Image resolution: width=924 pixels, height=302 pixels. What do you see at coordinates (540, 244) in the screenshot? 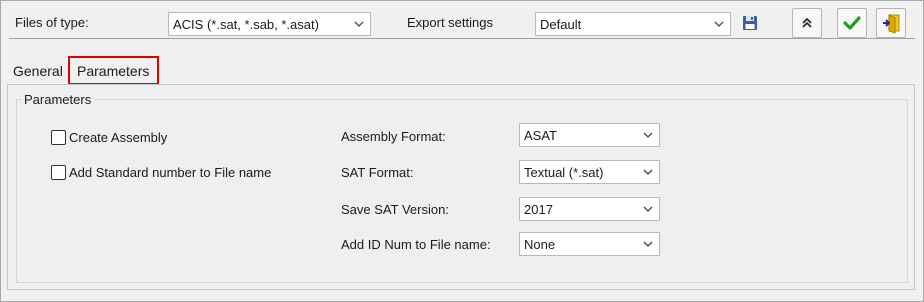
I see `add-id-num-value: None` at bounding box center [540, 244].